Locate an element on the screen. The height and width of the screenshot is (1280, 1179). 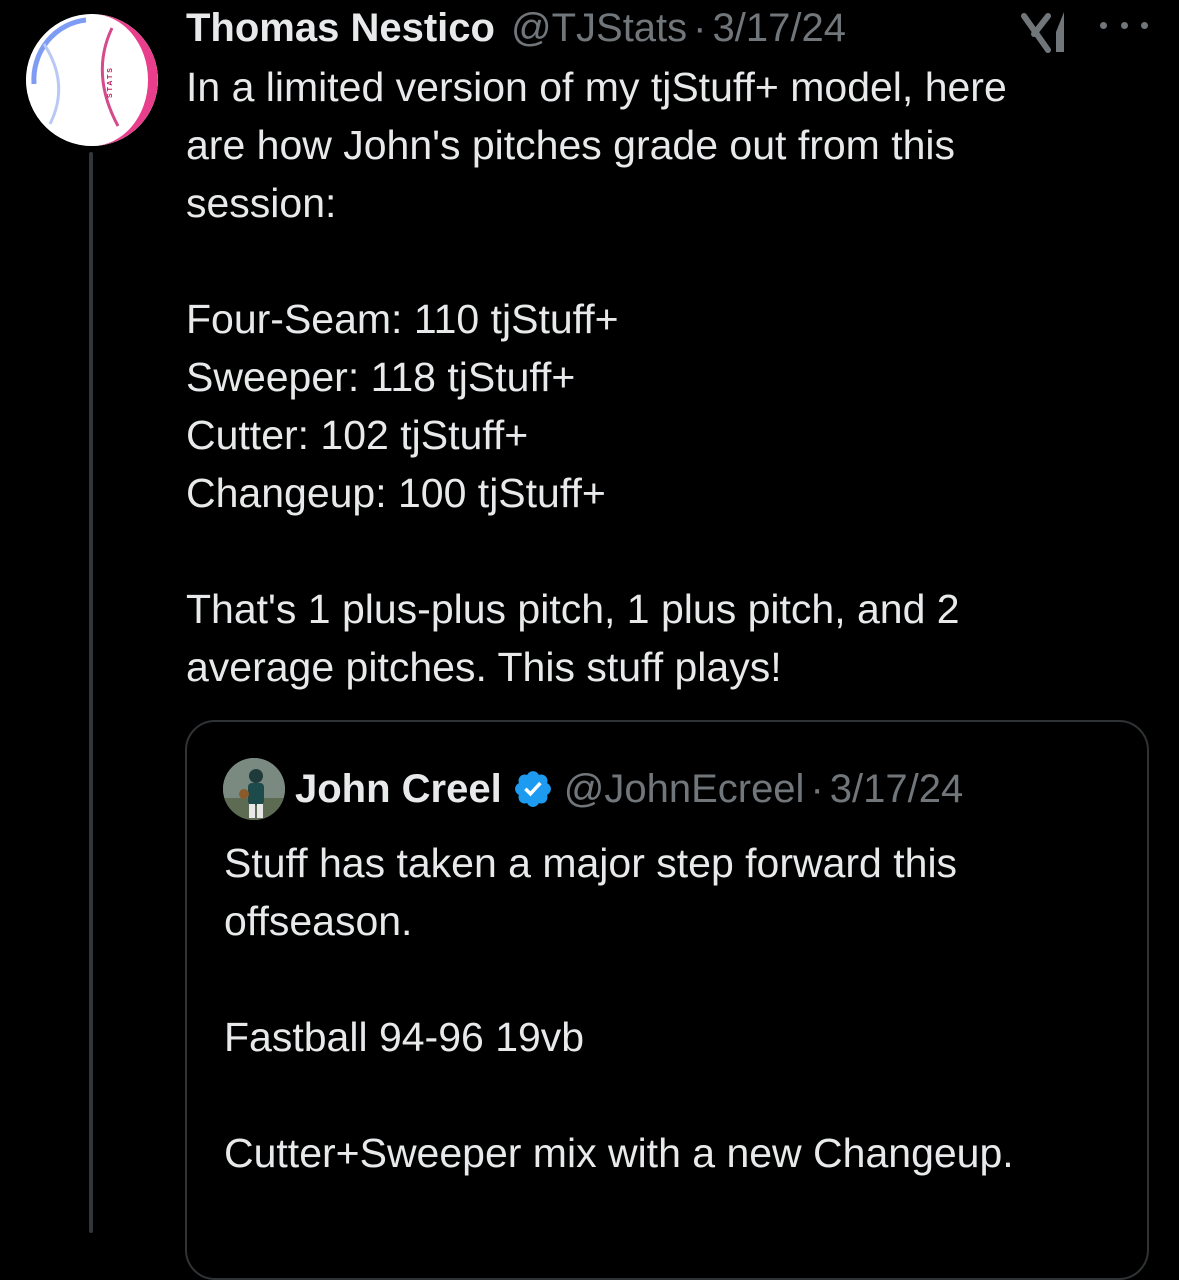
more-icon is located at coordinates (1124, 25).